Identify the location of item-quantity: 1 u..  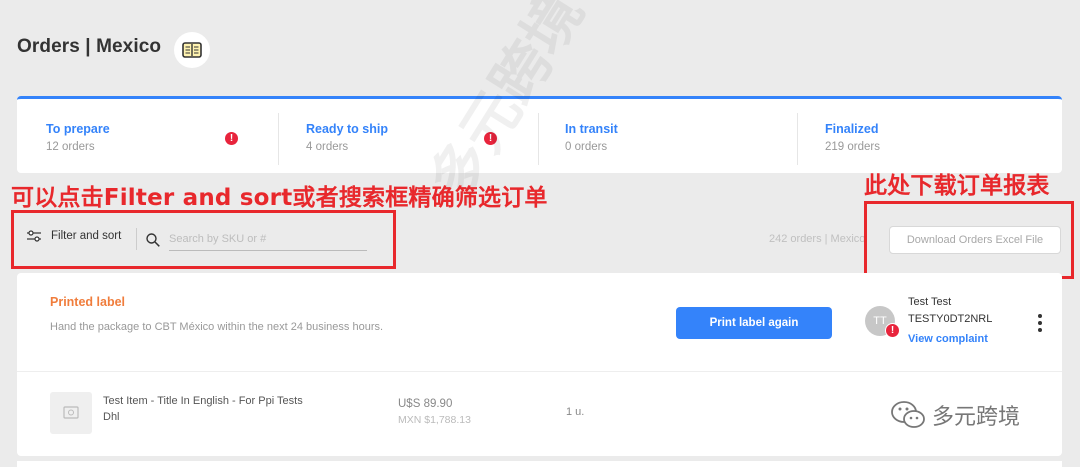
(575, 412).